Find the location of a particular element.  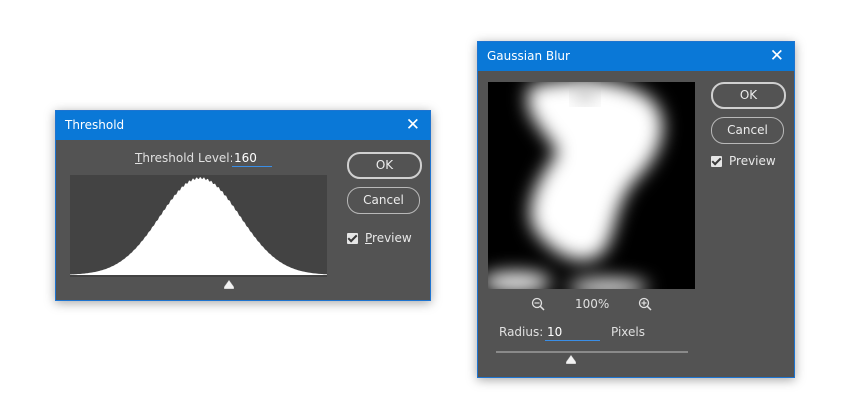

threshold-preview-checkbox: Preview is located at coordinates (379, 238).